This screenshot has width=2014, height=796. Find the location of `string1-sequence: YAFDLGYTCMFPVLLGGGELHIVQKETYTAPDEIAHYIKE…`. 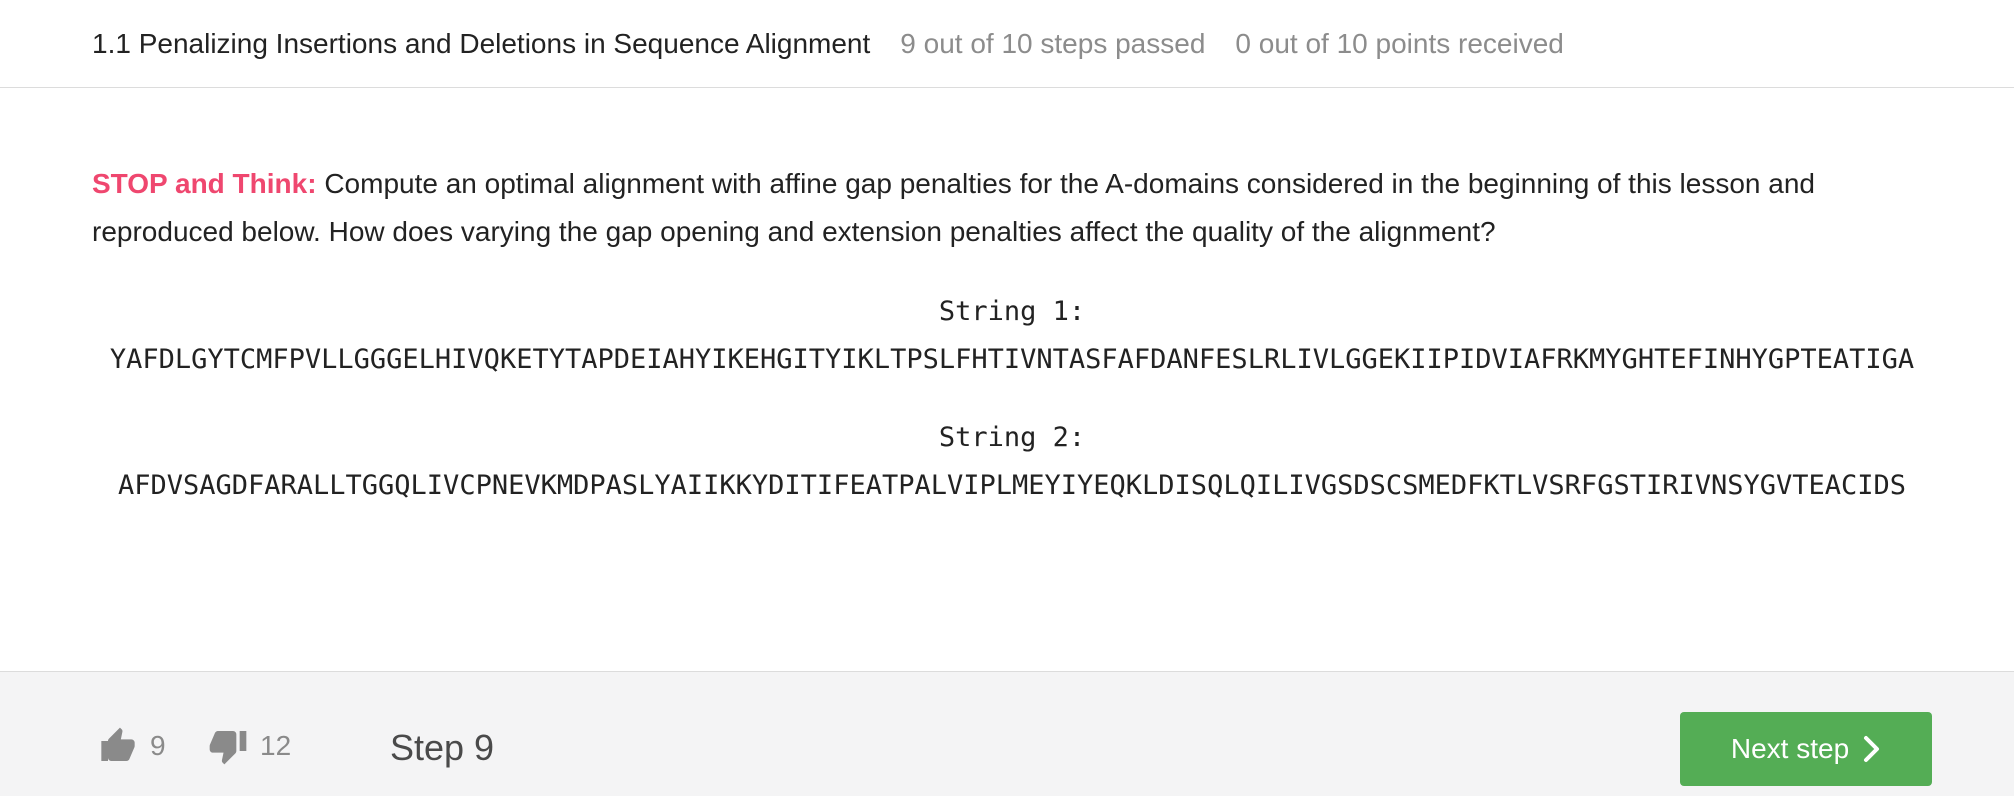

string1-sequence: YAFDLGYTCMFPVLLGGGELHIVQKETYTAPDEIAHYIKE… is located at coordinates (1012, 359).